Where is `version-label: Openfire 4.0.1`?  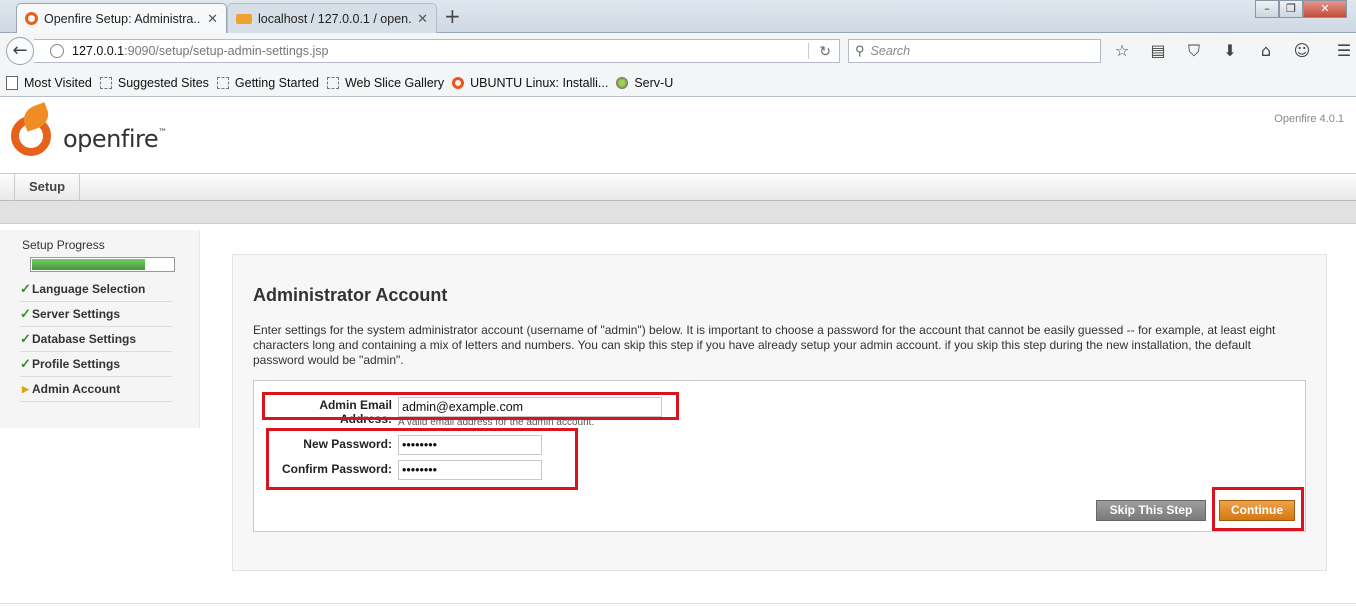 version-label: Openfire 4.0.1 is located at coordinates (1309, 119).